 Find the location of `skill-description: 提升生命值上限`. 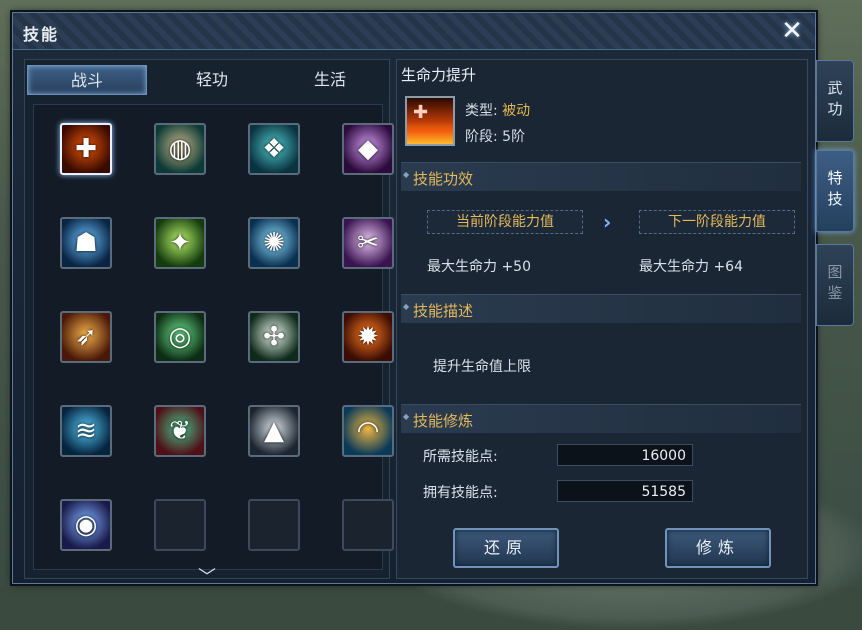

skill-description: 提升生命值上限 is located at coordinates (482, 367).